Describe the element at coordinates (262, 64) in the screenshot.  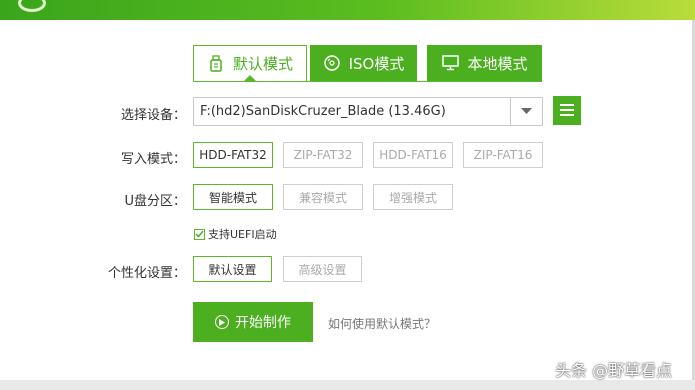
I see `tab-label: 默认模式` at that location.